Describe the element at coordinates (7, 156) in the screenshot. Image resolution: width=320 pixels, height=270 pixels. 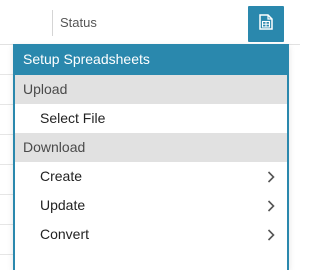
I see `table-background-rows` at that location.